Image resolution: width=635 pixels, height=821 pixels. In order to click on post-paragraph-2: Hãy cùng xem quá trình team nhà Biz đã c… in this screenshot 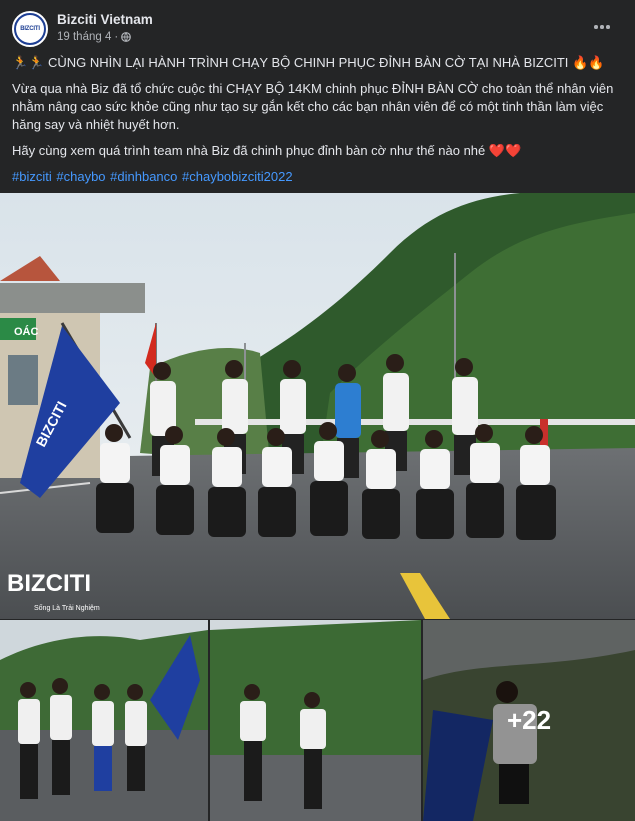, I will do `click(267, 150)`.